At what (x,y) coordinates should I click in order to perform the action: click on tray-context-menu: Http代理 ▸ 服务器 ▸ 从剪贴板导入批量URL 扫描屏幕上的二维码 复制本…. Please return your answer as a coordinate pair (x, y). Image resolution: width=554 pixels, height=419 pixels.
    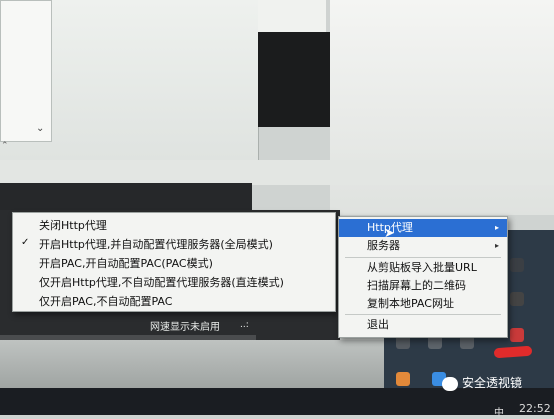
    Looking at the image, I should click on (423, 277).